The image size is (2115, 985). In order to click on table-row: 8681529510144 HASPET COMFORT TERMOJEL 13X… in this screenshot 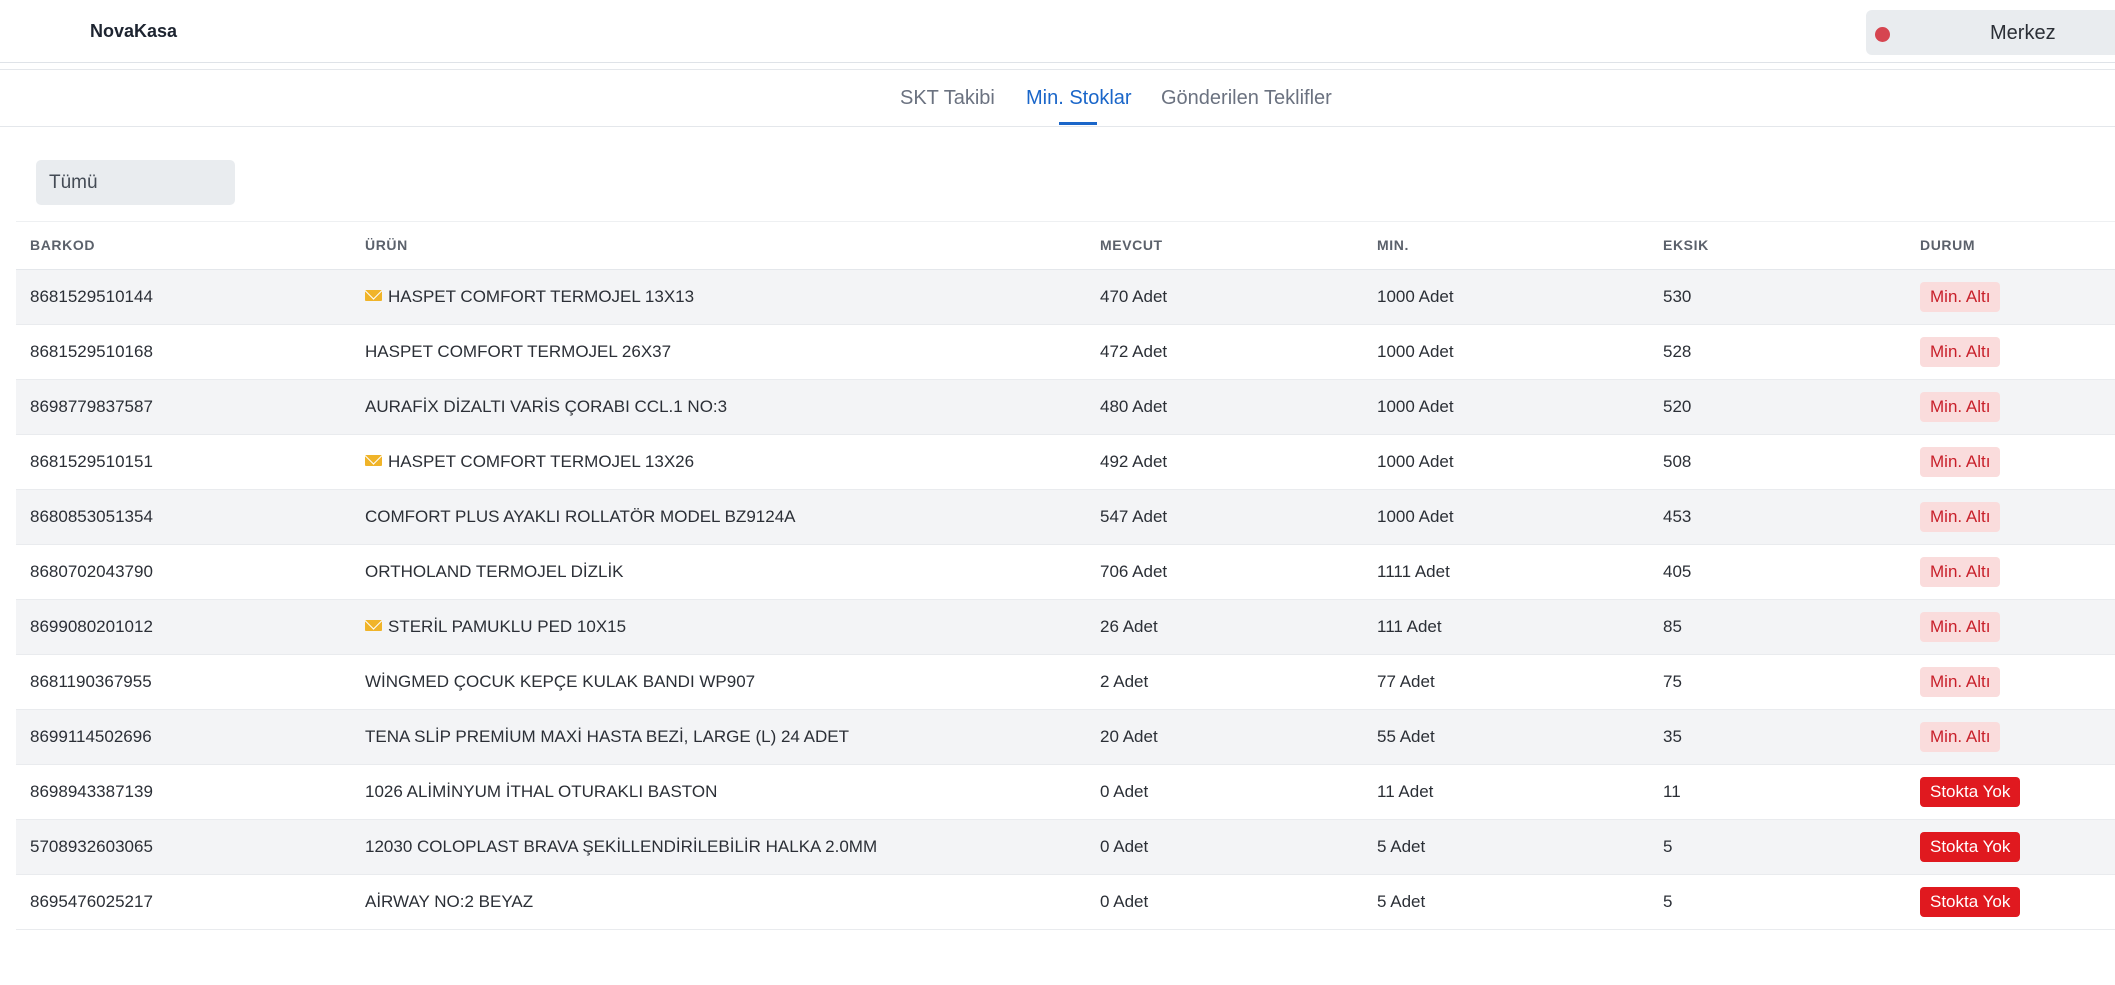, I will do `click(1065, 297)`.